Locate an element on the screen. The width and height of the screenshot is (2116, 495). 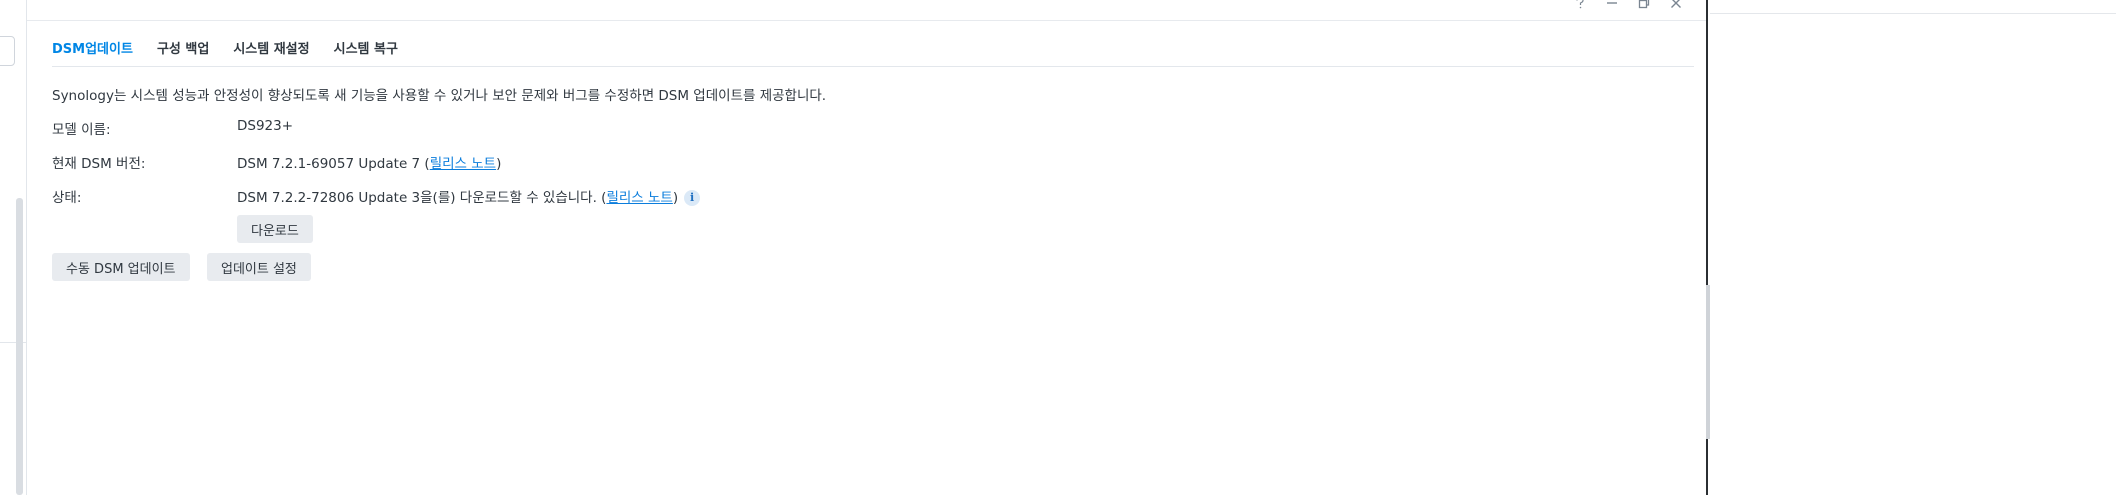
window-controls is located at coordinates (1628, 5).